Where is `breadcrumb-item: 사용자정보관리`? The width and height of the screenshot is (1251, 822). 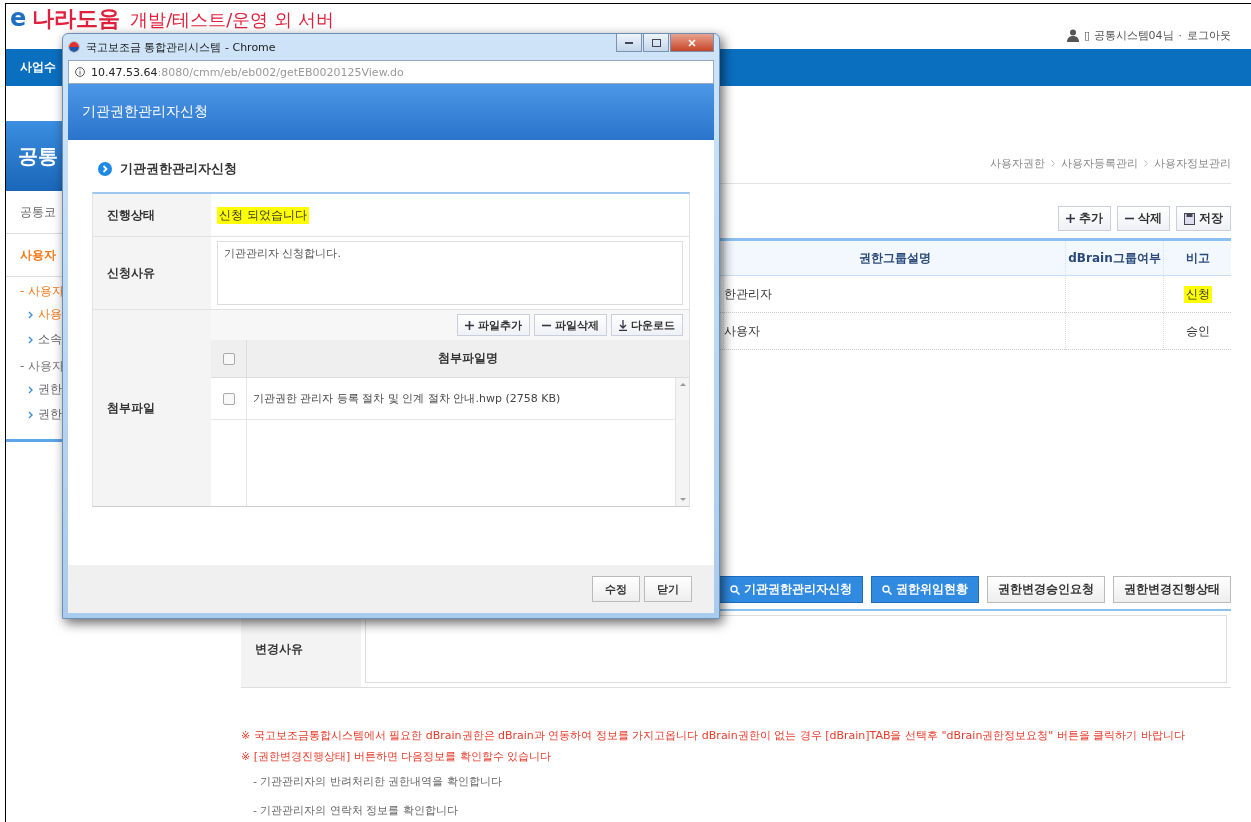
breadcrumb-item: 사용자정보관리 is located at coordinates (1192, 163).